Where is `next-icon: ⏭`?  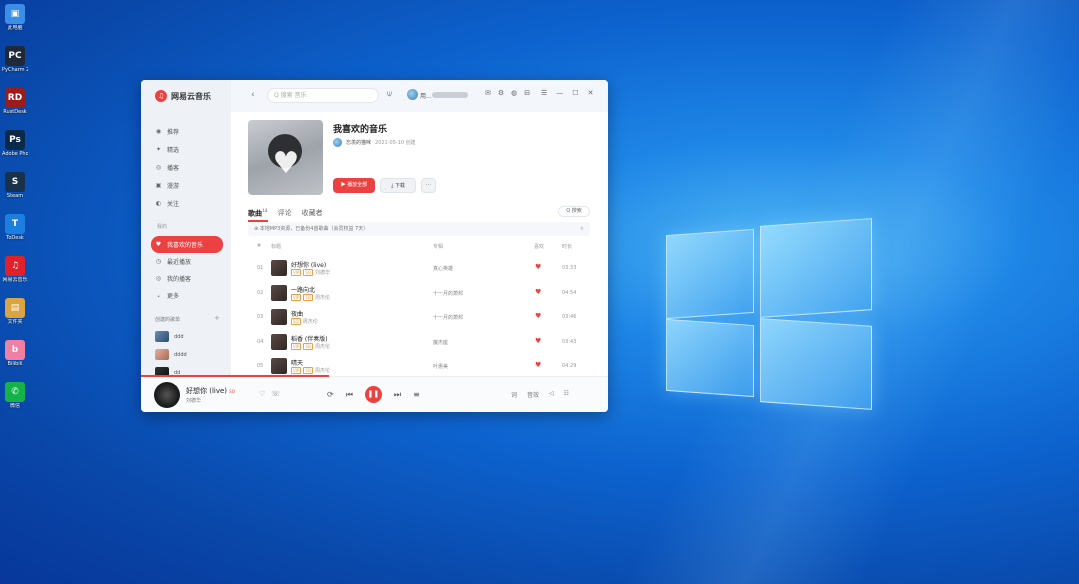
next-icon: ⏭ is located at coordinates (397, 395).